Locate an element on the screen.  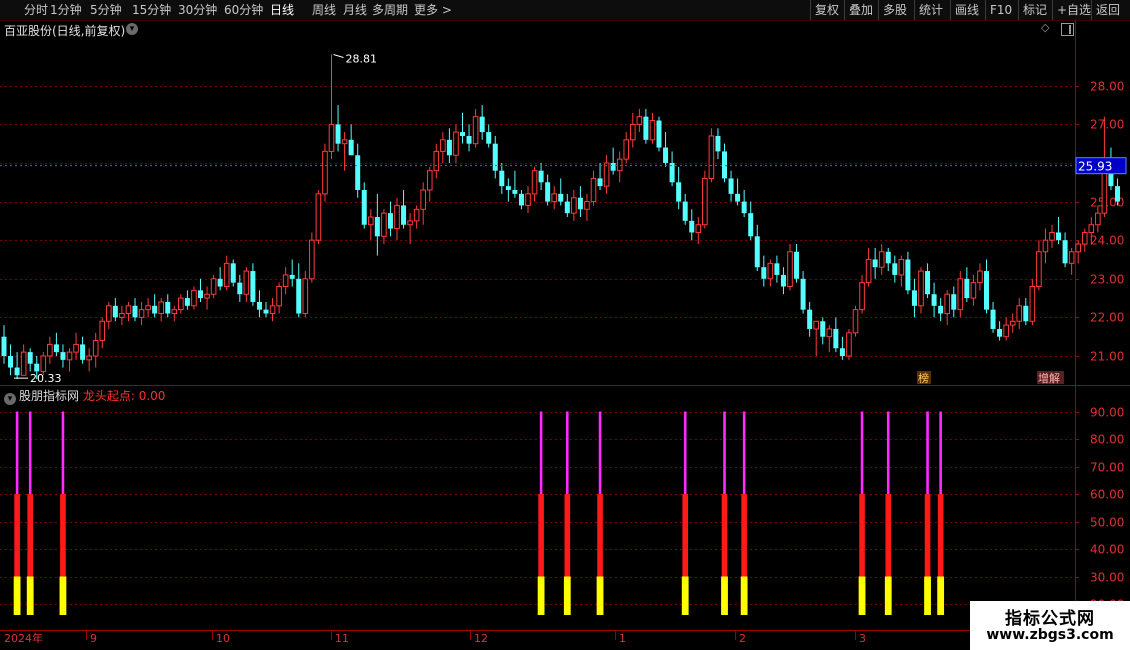
main-tick-label: 21.00 is located at coordinates (1107, 357).